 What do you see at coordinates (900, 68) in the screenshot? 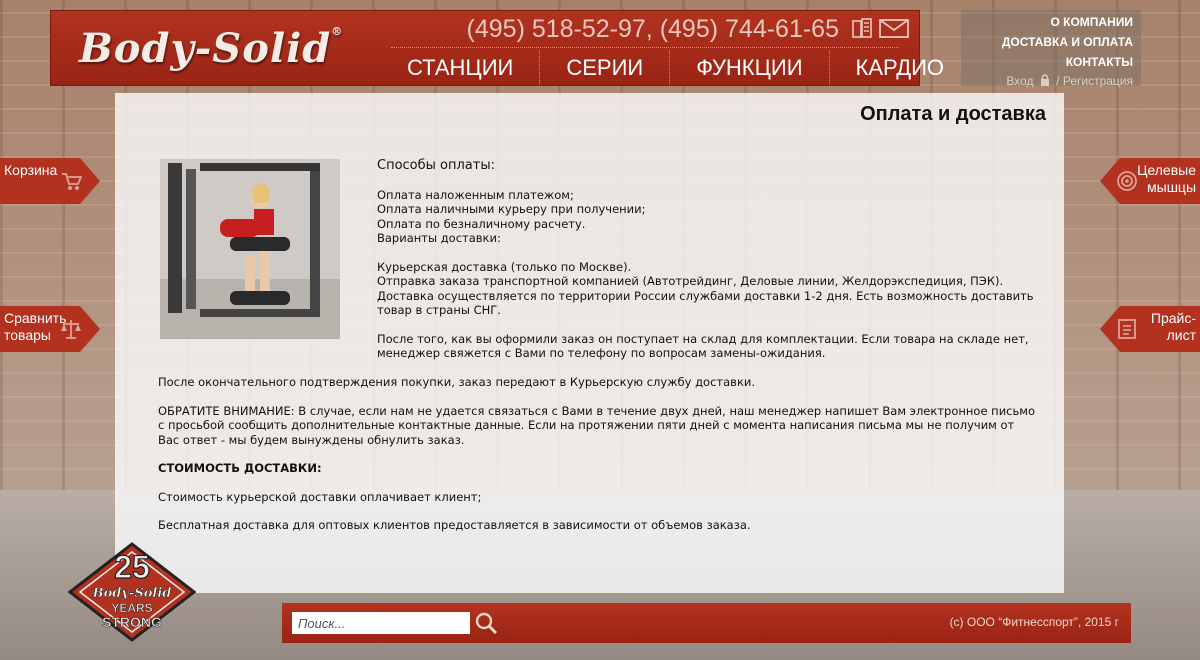
I see `nav-cardio: КАРДИО` at bounding box center [900, 68].